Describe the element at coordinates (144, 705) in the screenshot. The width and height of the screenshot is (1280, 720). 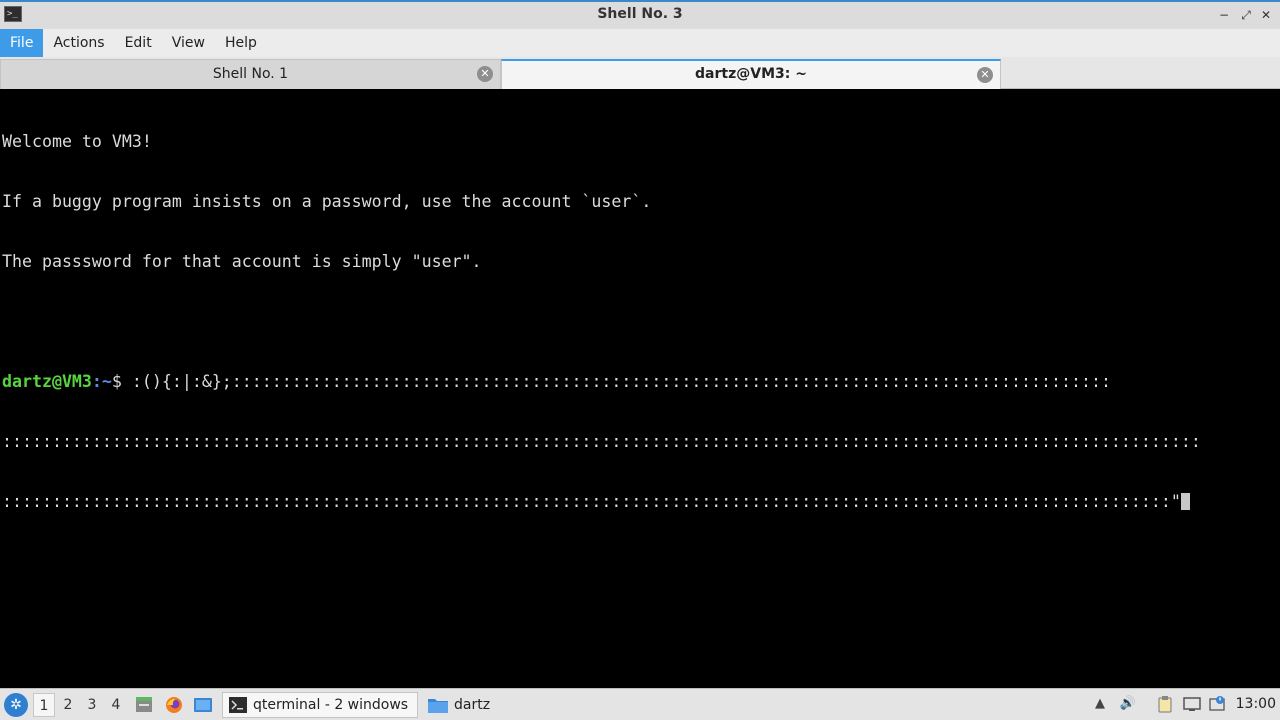
I see `file-manager-icon` at that location.